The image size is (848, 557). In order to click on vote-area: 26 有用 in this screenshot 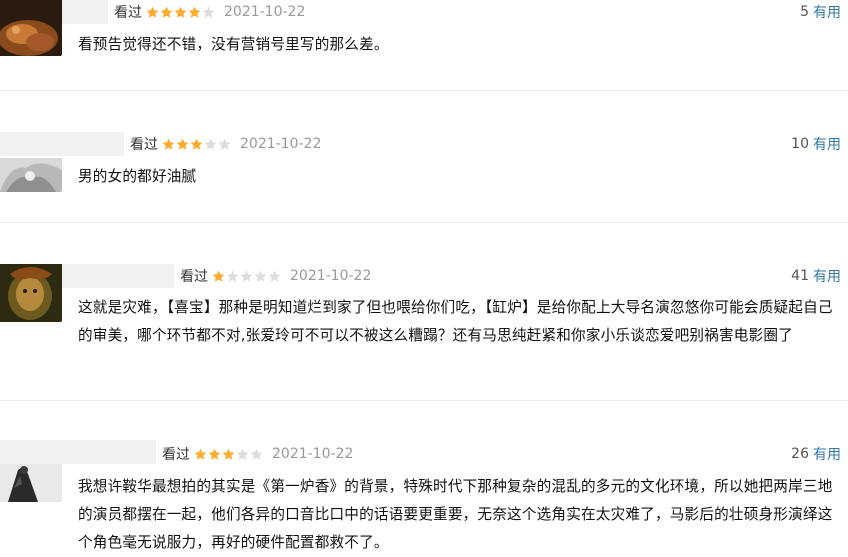, I will do `click(816, 454)`.